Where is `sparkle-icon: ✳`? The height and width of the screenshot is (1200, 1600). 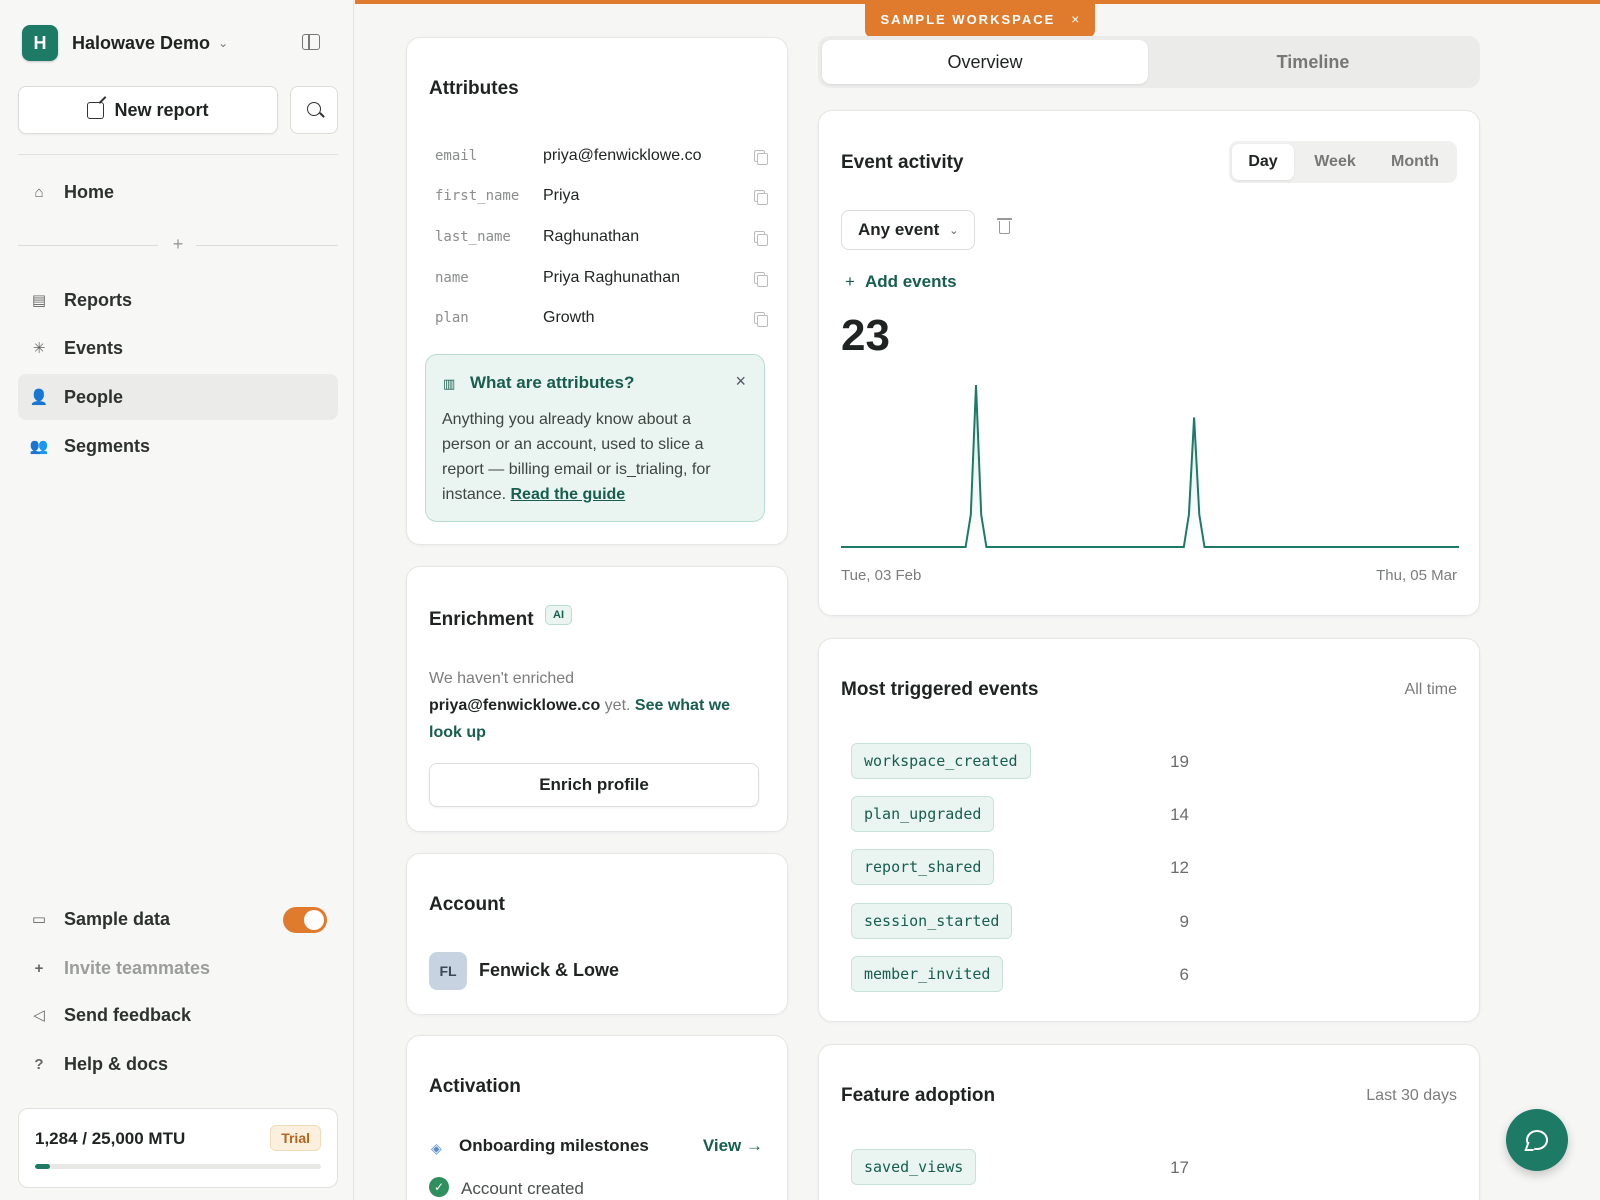 sparkle-icon: ✳ is located at coordinates (39, 348).